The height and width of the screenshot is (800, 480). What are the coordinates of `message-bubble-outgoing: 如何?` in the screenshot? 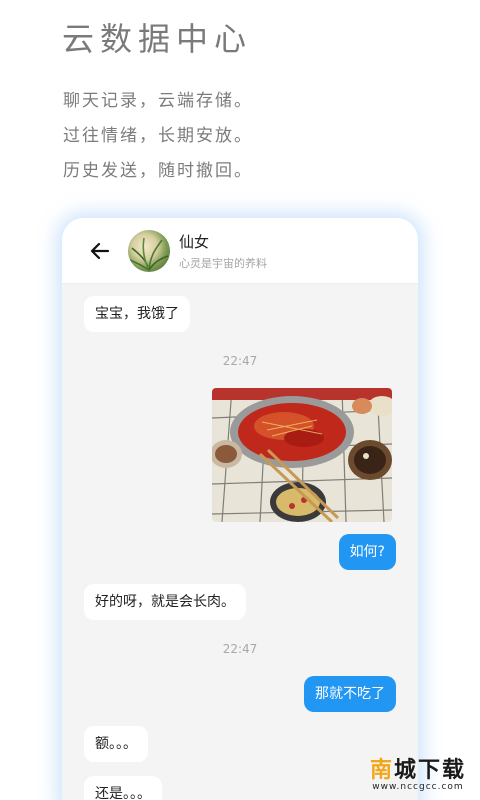 It's located at (367, 552).